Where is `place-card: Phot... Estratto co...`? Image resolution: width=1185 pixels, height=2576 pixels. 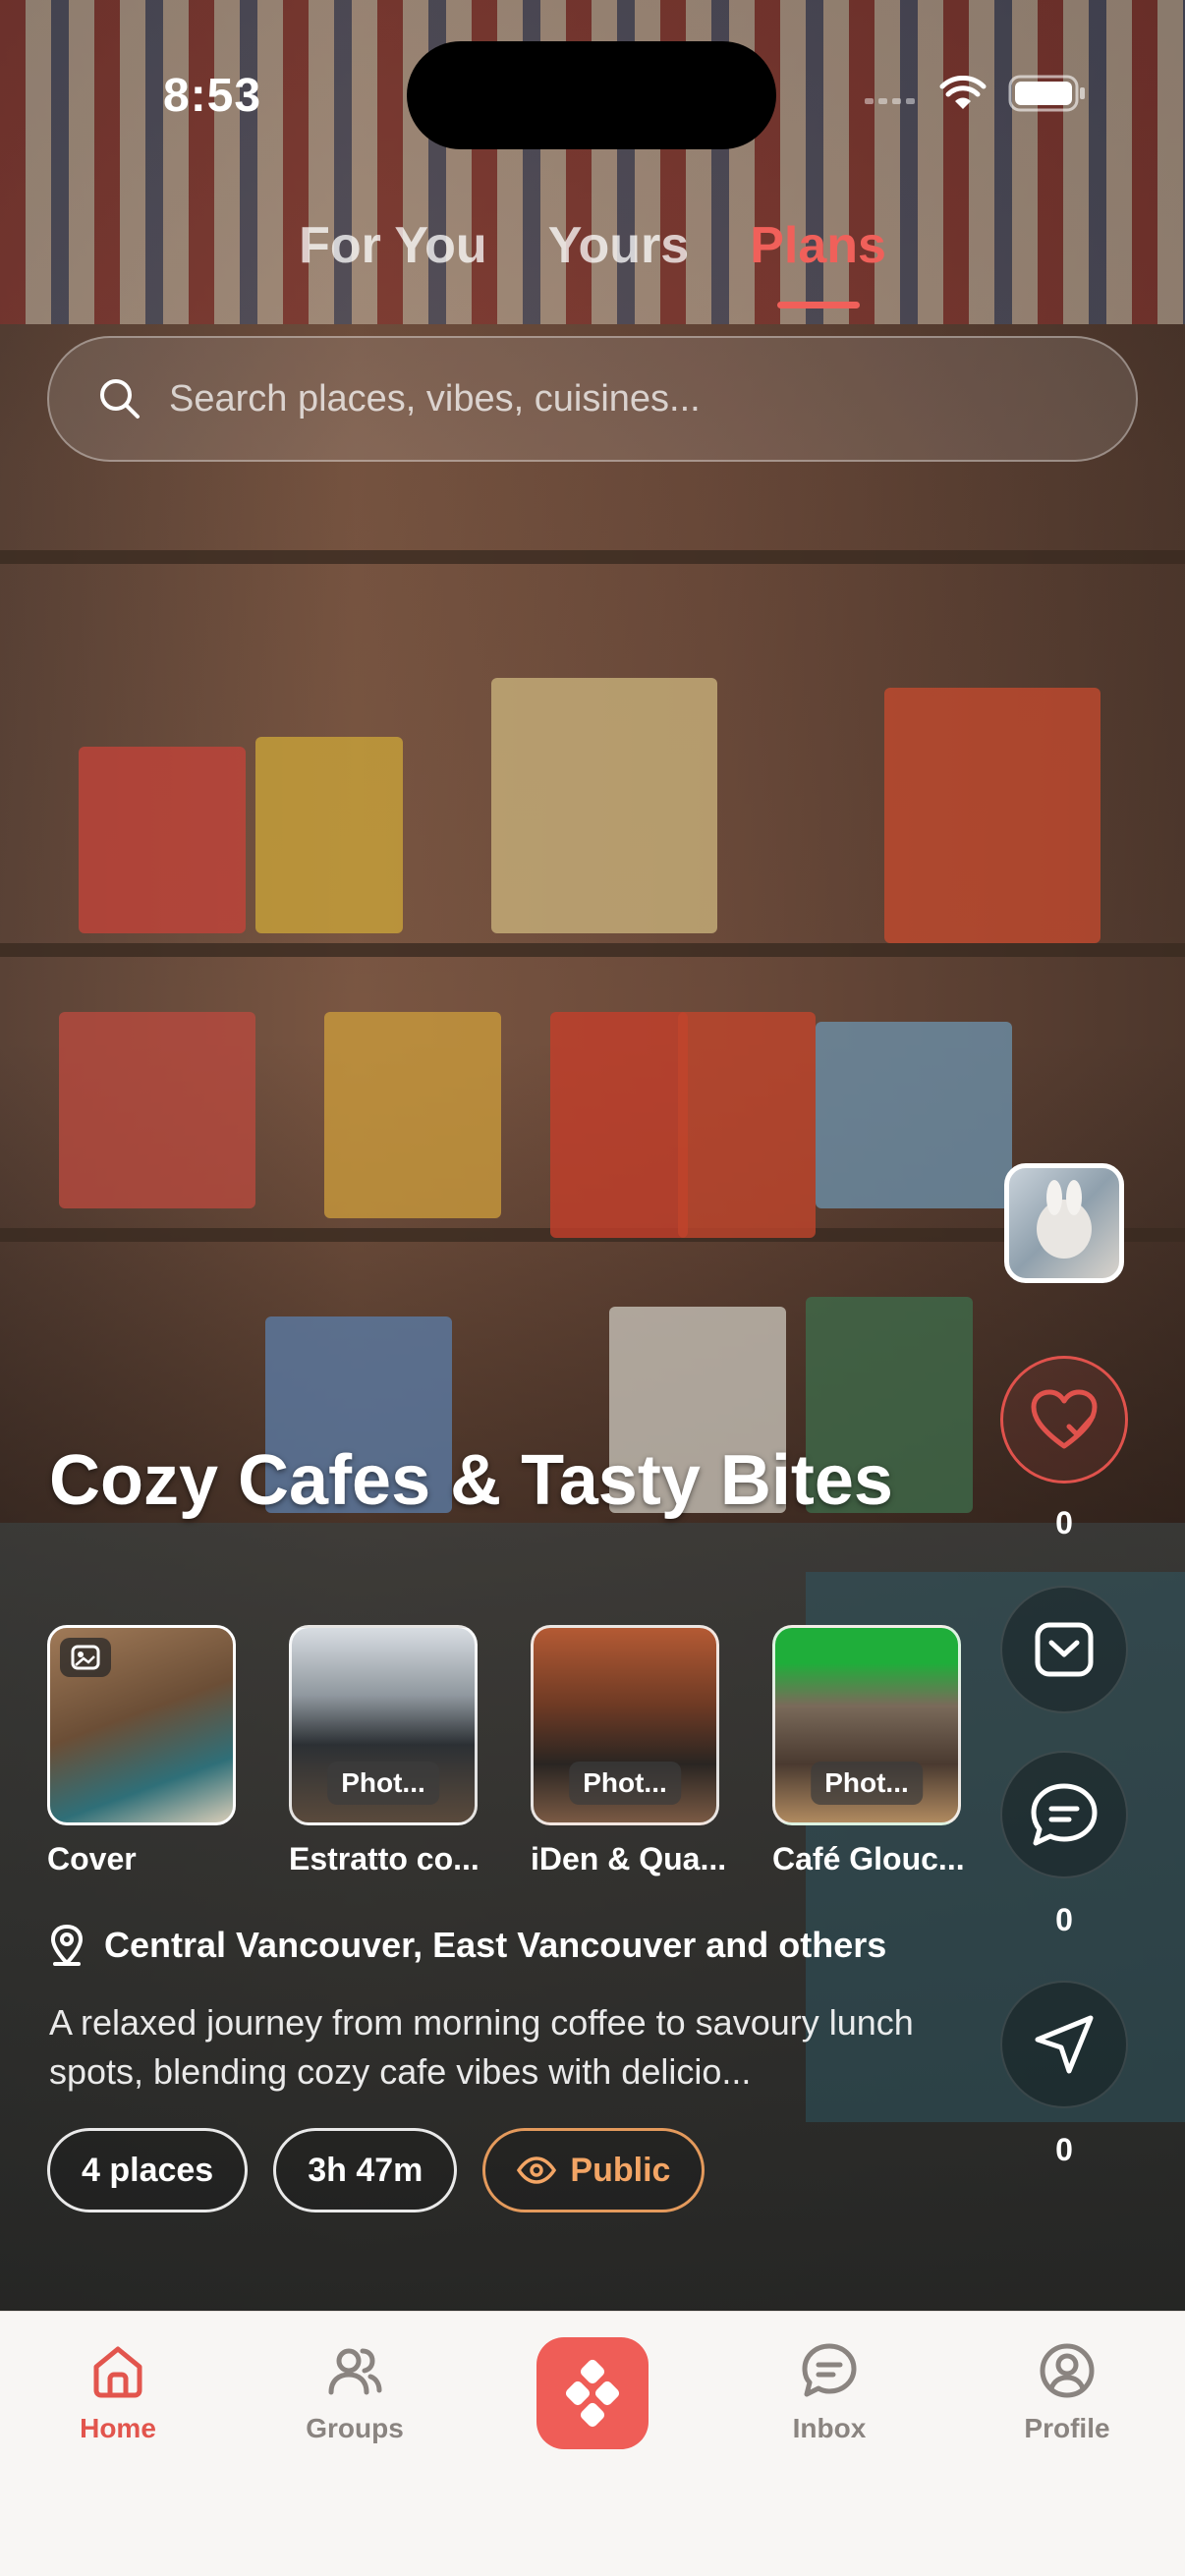 place-card: Phot... Estratto co... is located at coordinates (384, 1751).